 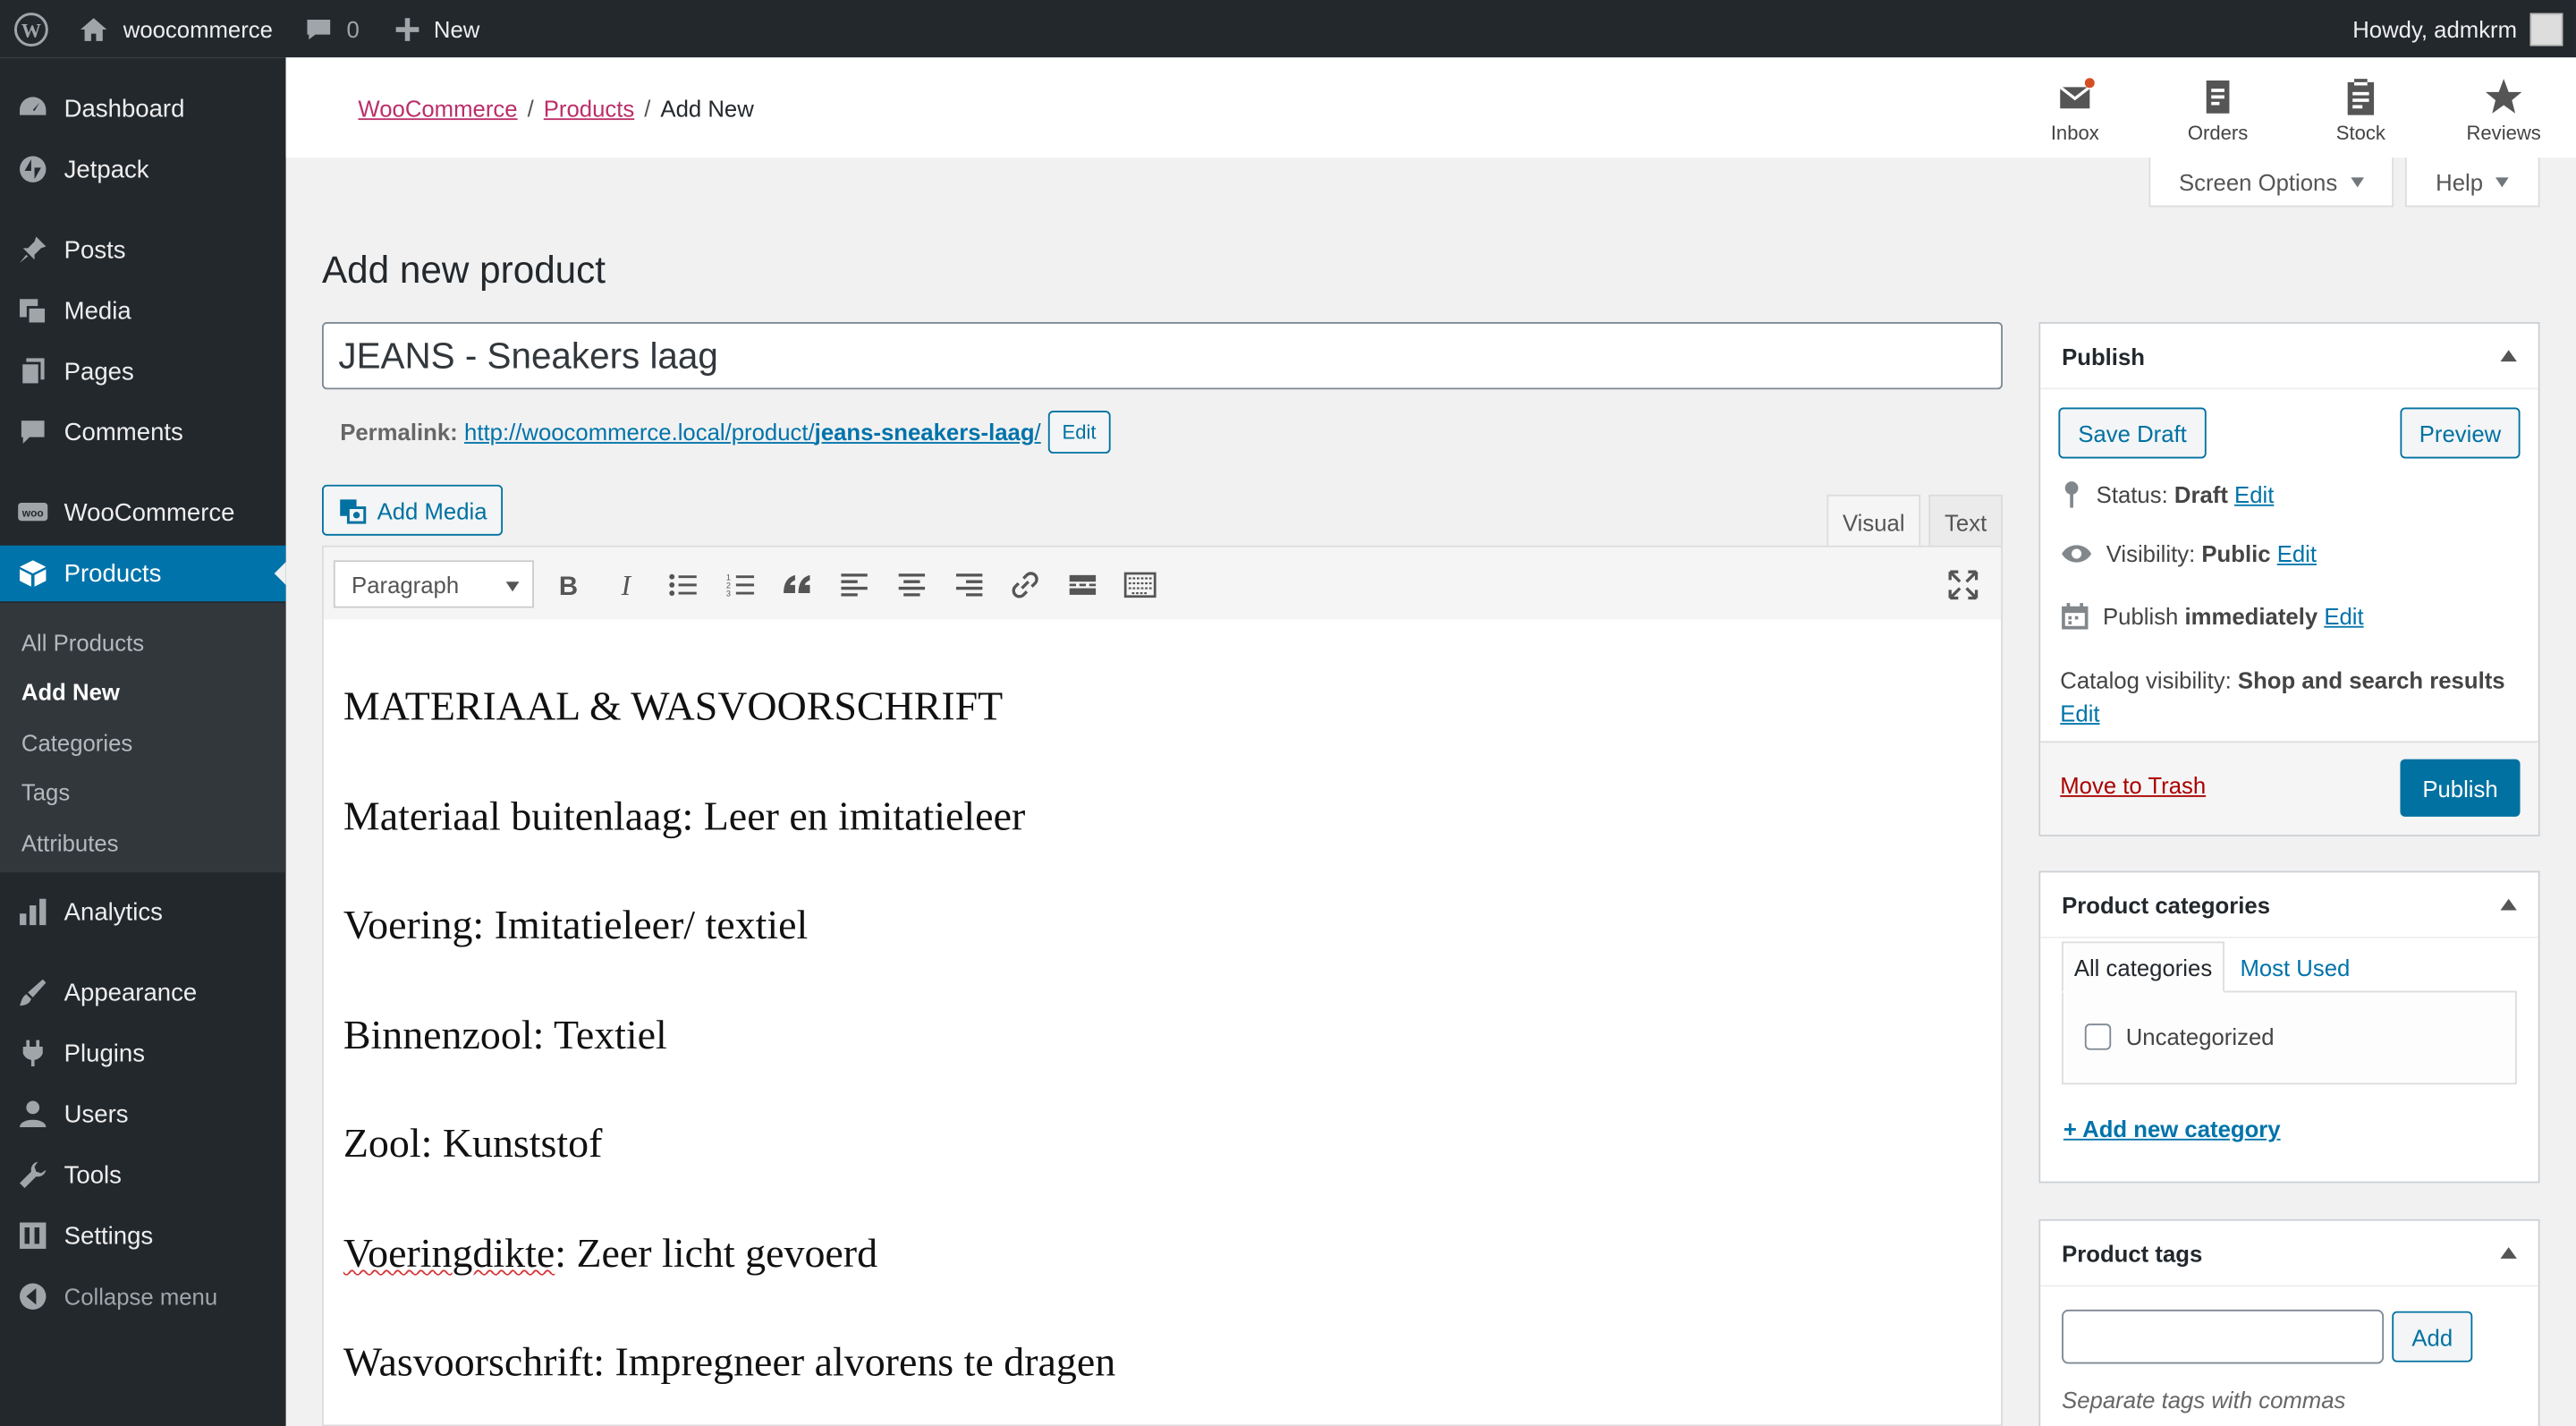 I want to click on status-row: Status: Draft Edit, so click(x=2167, y=495).